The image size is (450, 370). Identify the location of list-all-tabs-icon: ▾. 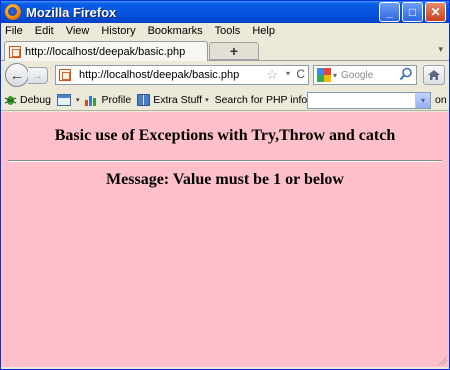
(440, 49).